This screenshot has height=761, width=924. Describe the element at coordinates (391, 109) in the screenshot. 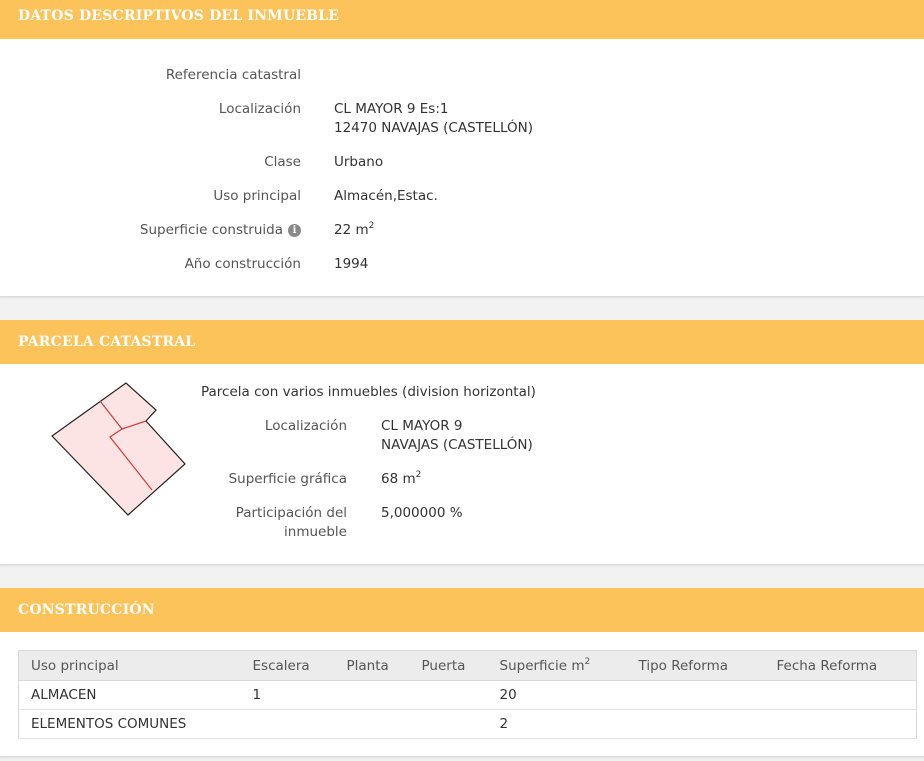

I see `localizacion-line1: CL MAYOR 9 Es:1` at that location.